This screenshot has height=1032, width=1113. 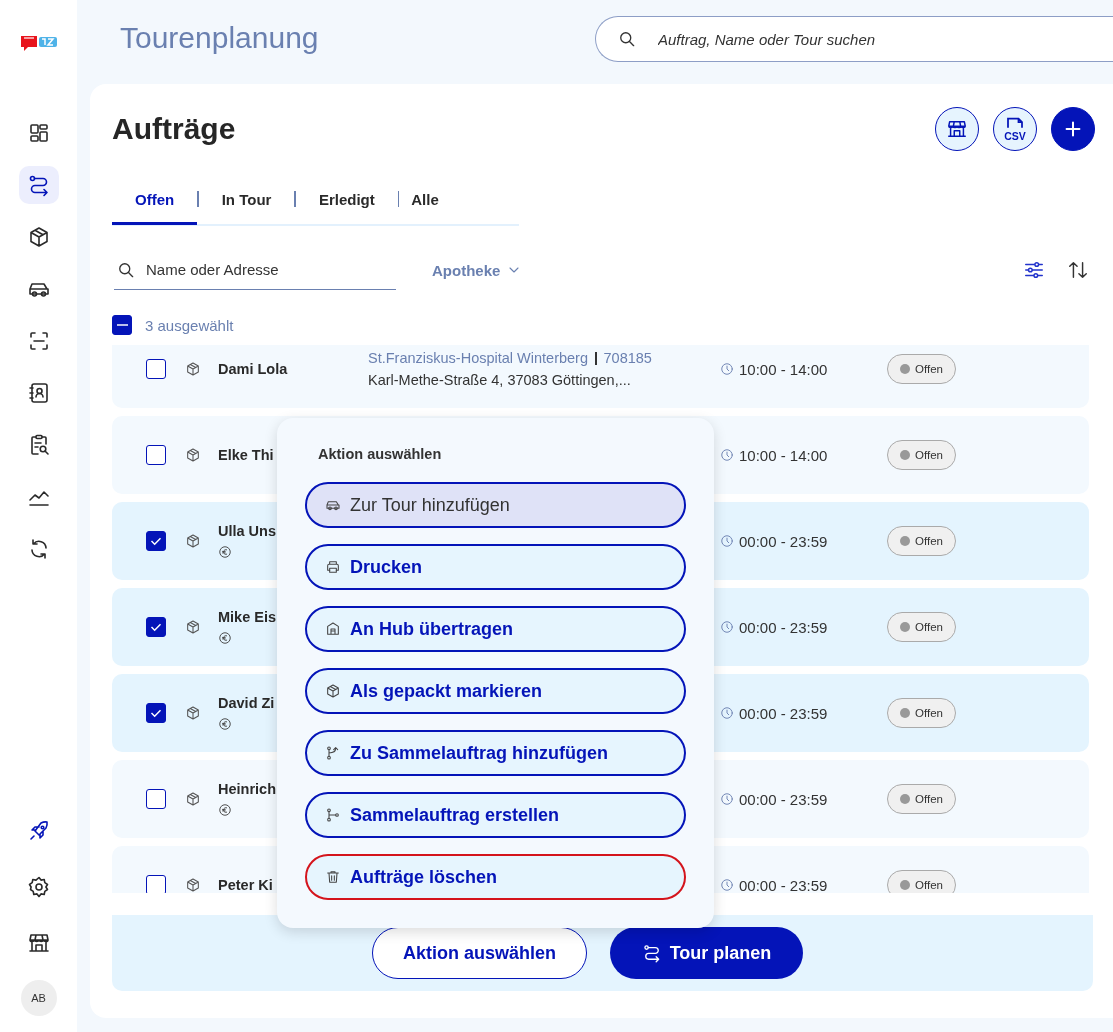 What do you see at coordinates (247, 531) in the screenshot?
I see `customer-name: Ulla Uns` at bounding box center [247, 531].